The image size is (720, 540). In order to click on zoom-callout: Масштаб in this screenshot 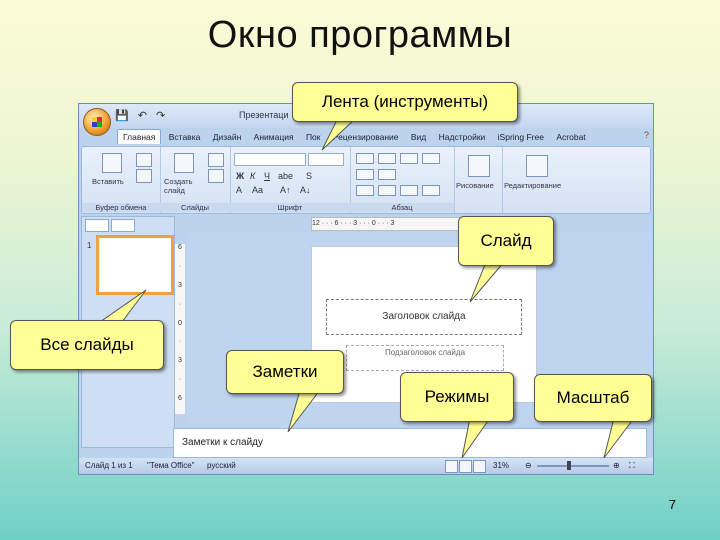, I will do `click(593, 398)`.